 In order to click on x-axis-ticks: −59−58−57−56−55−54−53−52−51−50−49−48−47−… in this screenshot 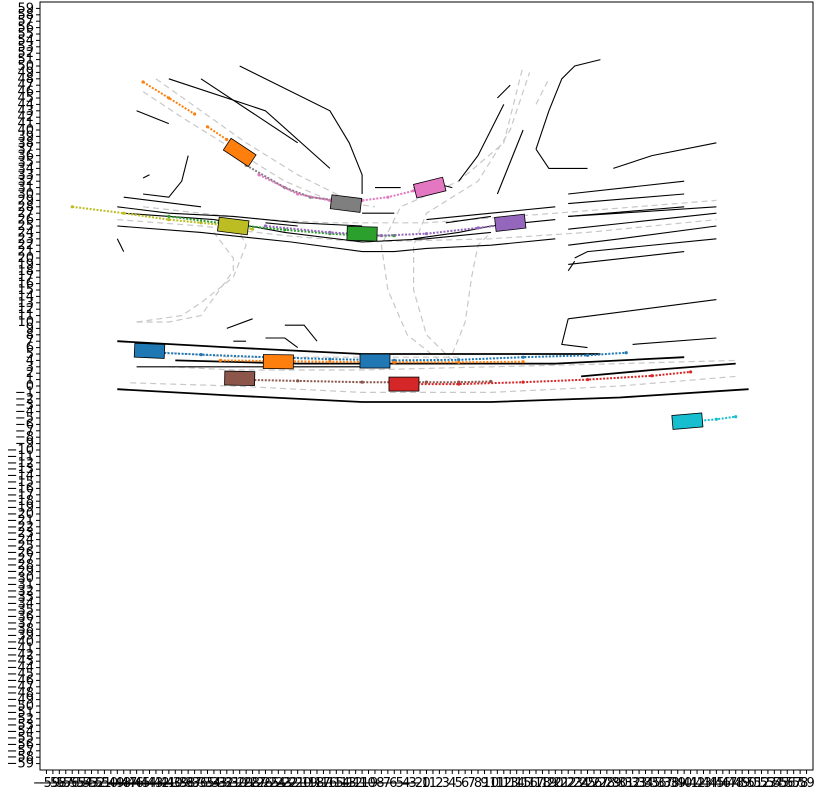, I will do `click(424, 780)`.